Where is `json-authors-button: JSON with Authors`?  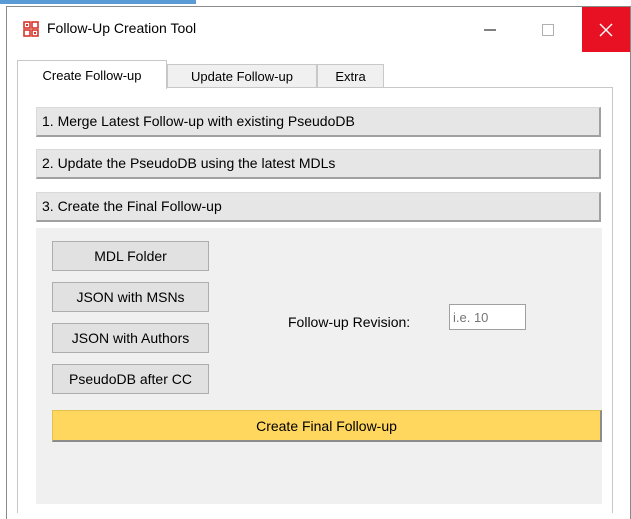 json-authors-button: JSON with Authors is located at coordinates (130, 338).